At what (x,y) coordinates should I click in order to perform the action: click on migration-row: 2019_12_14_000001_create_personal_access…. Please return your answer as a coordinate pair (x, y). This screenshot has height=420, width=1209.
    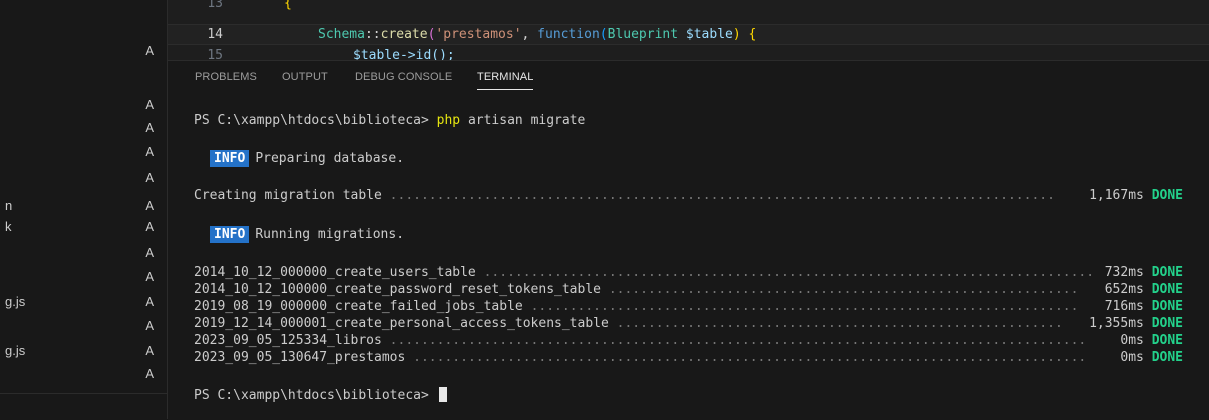
    Looking at the image, I should click on (628, 323).